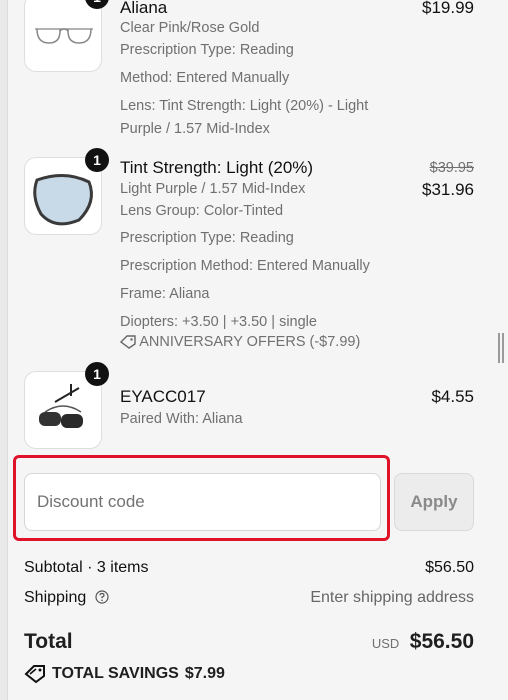 This screenshot has height=700, width=508. What do you see at coordinates (102, 597) in the screenshot?
I see `help-icon` at bounding box center [102, 597].